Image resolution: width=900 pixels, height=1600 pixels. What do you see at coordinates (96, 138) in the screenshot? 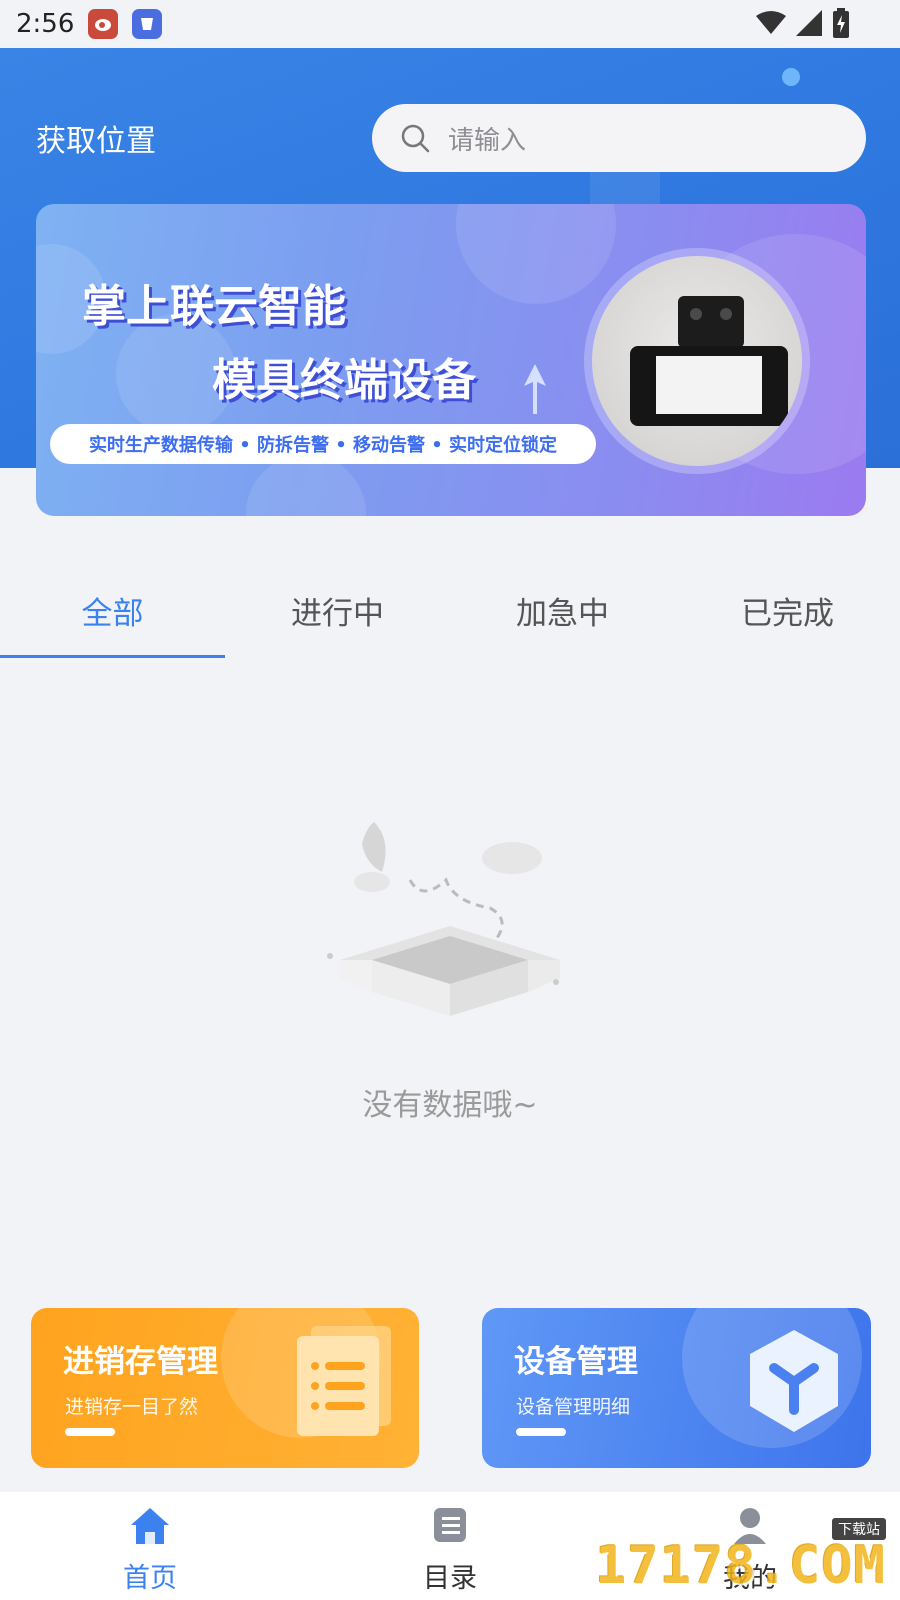
I see `get-location-button: 获取位置` at bounding box center [96, 138].